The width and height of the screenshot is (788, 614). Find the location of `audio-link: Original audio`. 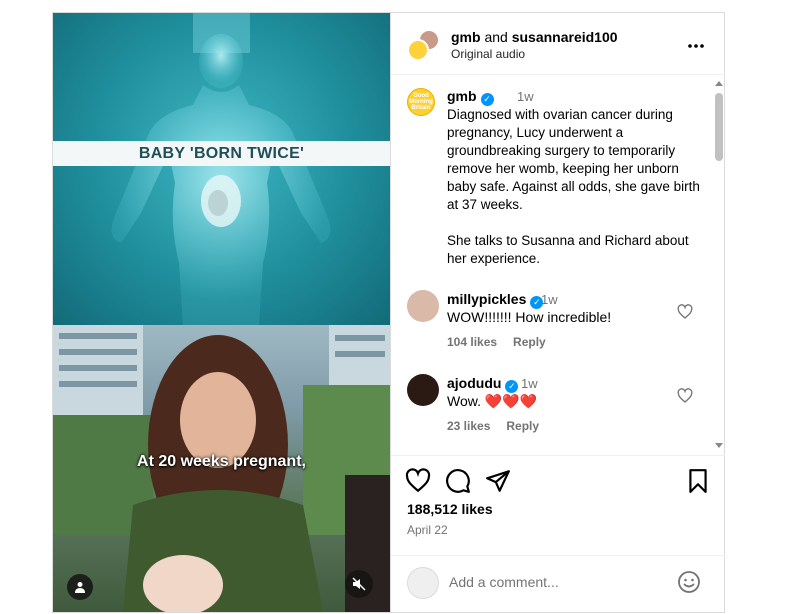

audio-link: Original audio is located at coordinates (488, 54).